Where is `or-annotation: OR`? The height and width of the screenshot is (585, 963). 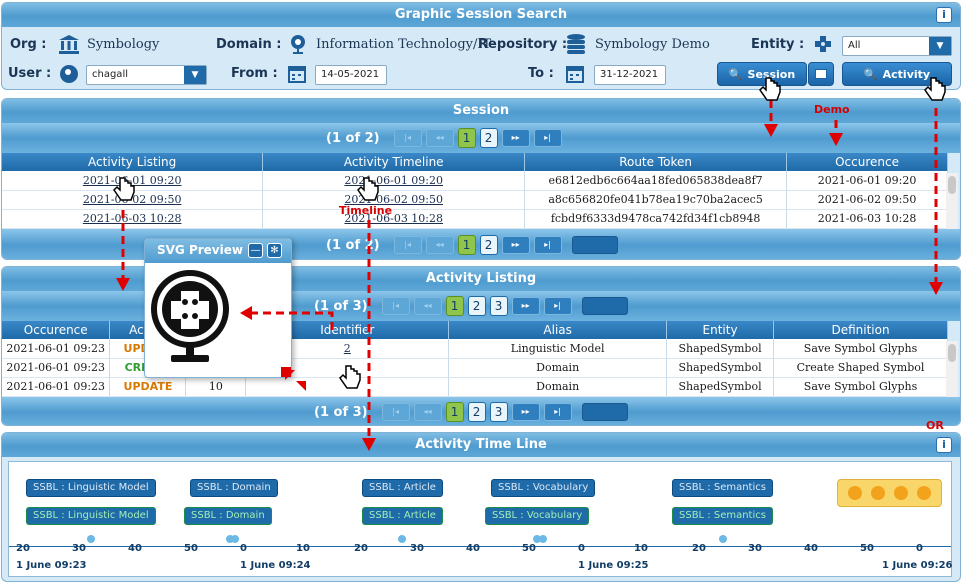
or-annotation: OR is located at coordinates (935, 425).